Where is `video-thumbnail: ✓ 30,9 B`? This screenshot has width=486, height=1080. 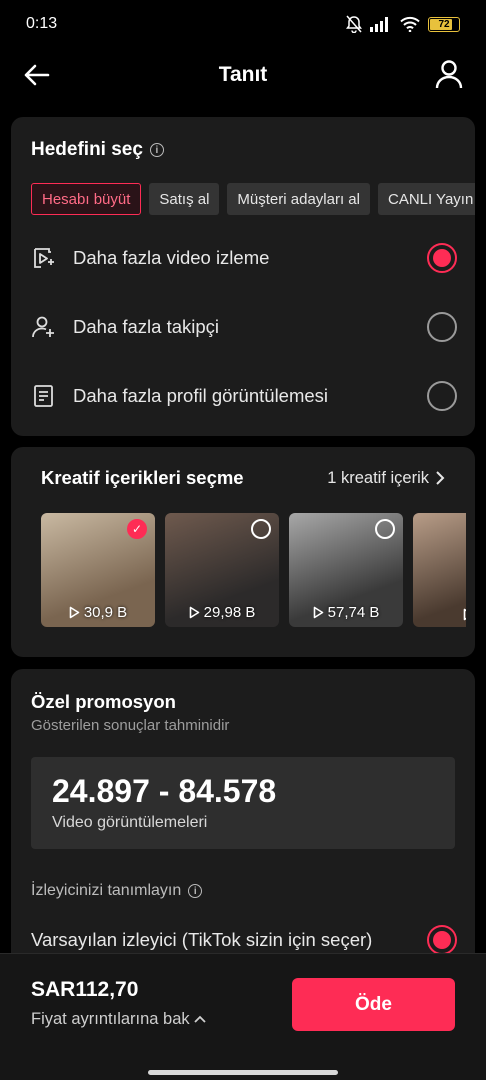
video-thumbnail: ✓ 30,9 B is located at coordinates (98, 570).